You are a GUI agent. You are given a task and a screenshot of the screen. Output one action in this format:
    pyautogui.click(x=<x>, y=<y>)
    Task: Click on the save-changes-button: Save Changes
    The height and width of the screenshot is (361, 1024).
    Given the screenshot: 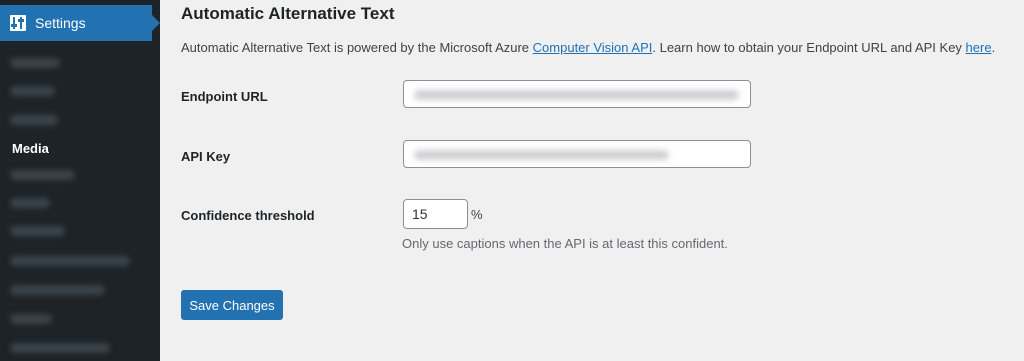 What is the action you would take?
    pyautogui.click(x=232, y=305)
    